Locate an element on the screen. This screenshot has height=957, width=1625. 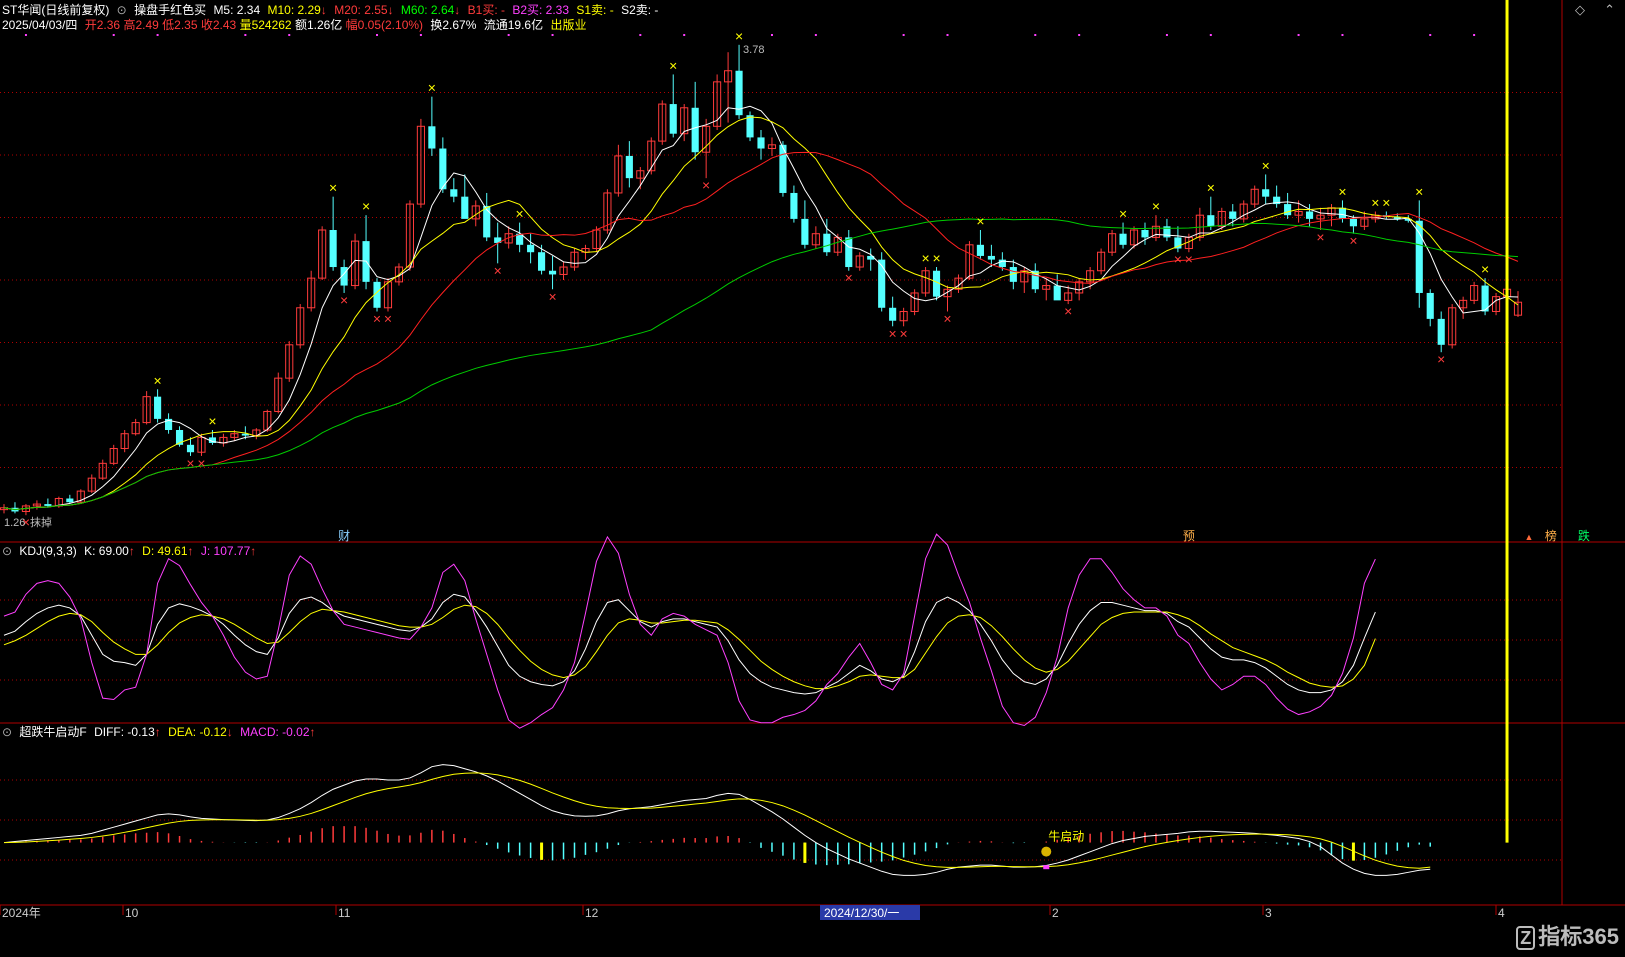
x-axis-label: 11 is located at coordinates (344, 913).